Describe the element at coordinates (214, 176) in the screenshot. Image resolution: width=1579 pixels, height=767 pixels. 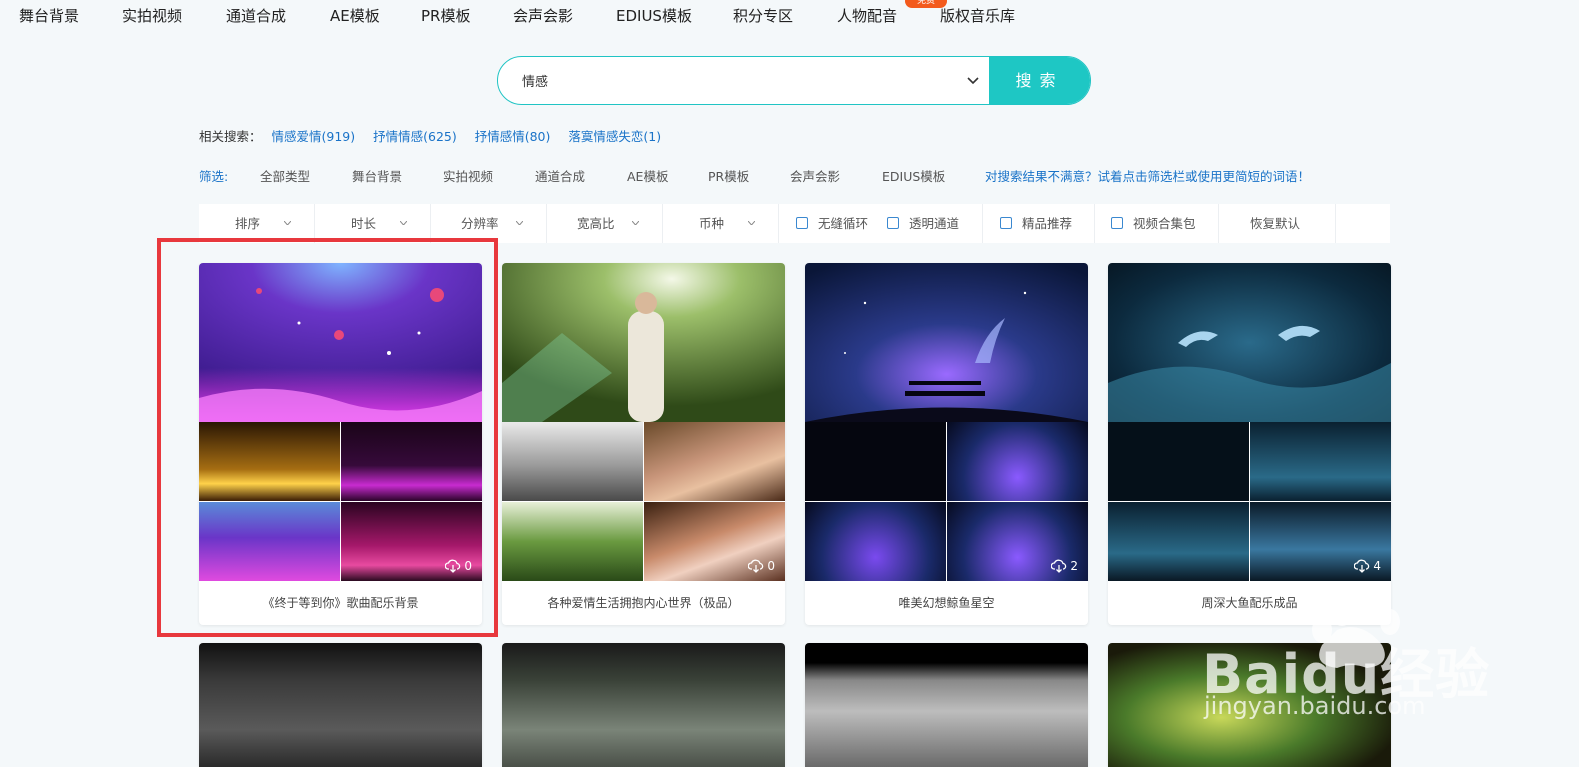
I see `filter-label: 筛选:` at that location.